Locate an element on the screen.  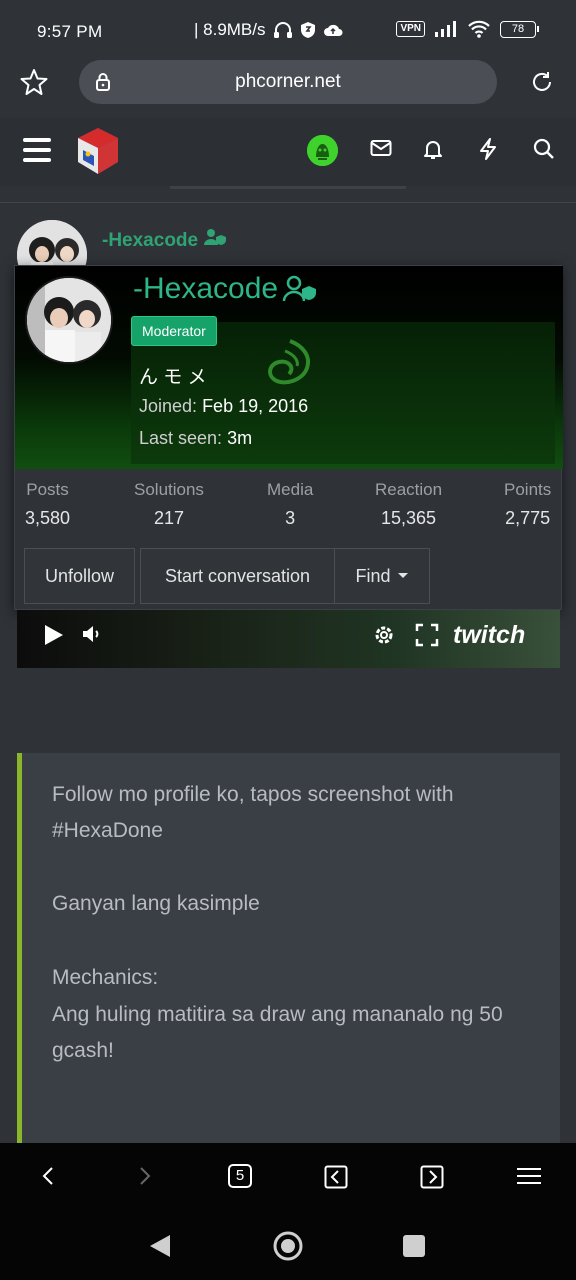
post-text-line: Ganyan lang kasimple is located at coordinates (156, 903).